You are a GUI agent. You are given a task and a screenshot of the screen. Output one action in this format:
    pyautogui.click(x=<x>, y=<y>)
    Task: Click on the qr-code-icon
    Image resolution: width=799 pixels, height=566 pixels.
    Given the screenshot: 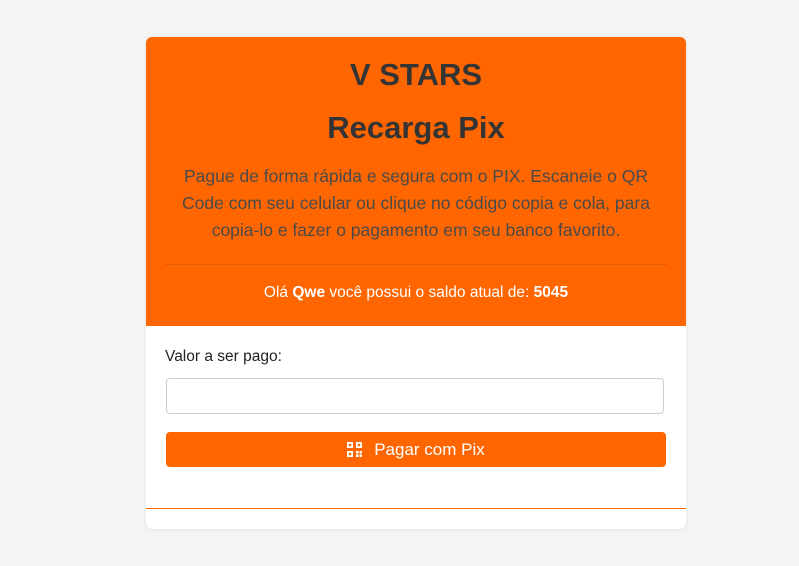 What is the action you would take?
    pyautogui.click(x=355, y=449)
    